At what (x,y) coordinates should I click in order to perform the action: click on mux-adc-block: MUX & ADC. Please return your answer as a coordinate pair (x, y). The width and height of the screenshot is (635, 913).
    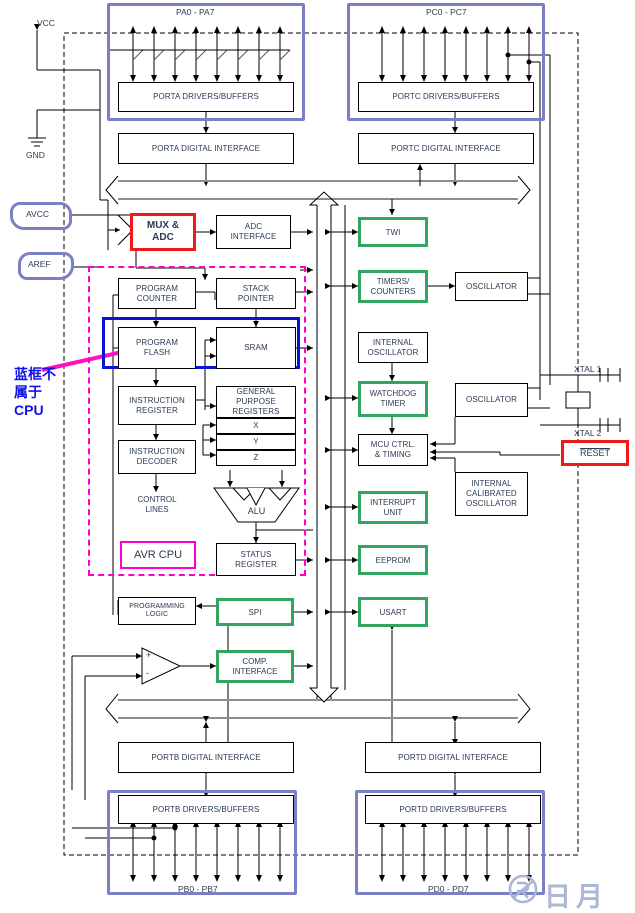
    Looking at the image, I should click on (163, 232).